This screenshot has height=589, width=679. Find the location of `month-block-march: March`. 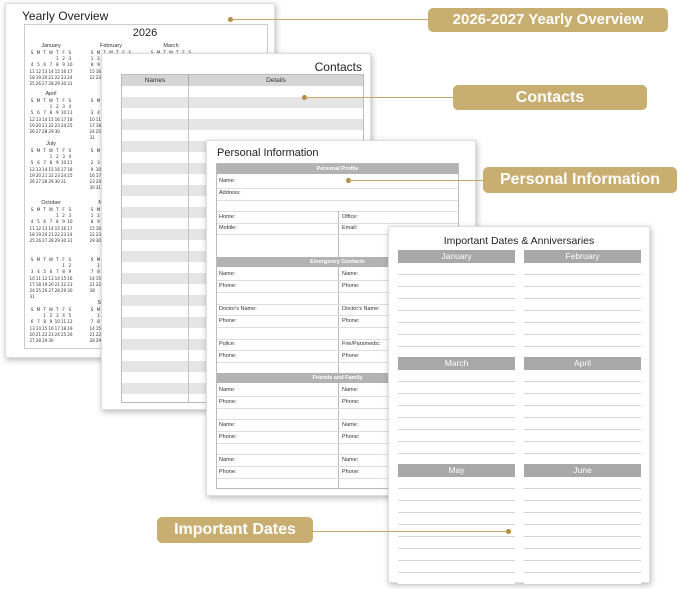

month-block-march: March is located at coordinates (456, 405).